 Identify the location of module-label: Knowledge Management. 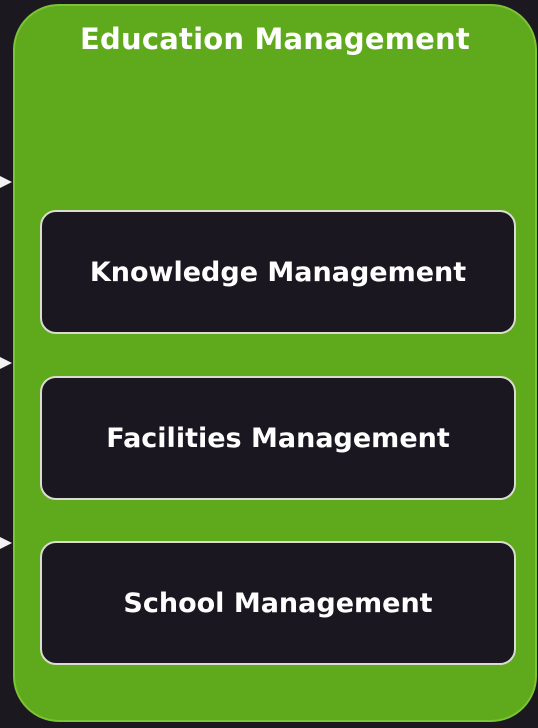
(278, 272).